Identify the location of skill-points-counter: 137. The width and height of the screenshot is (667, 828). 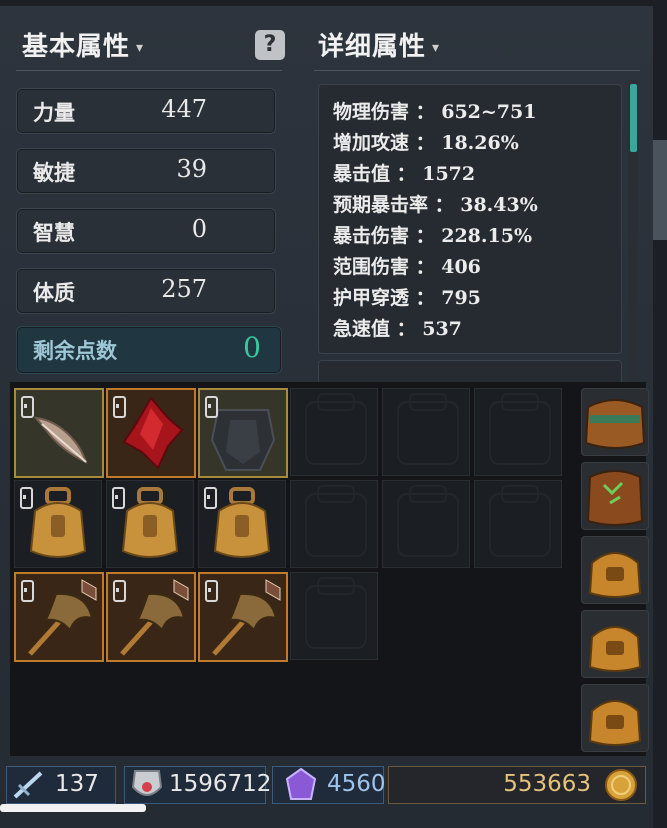
(61, 785).